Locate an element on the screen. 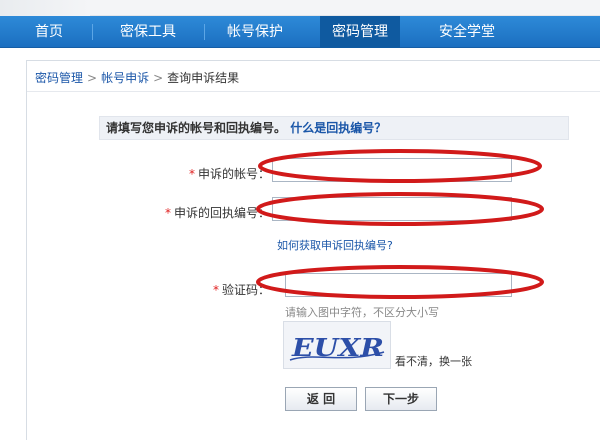 The height and width of the screenshot is (440, 600). next-button: 下一步 is located at coordinates (401, 399).